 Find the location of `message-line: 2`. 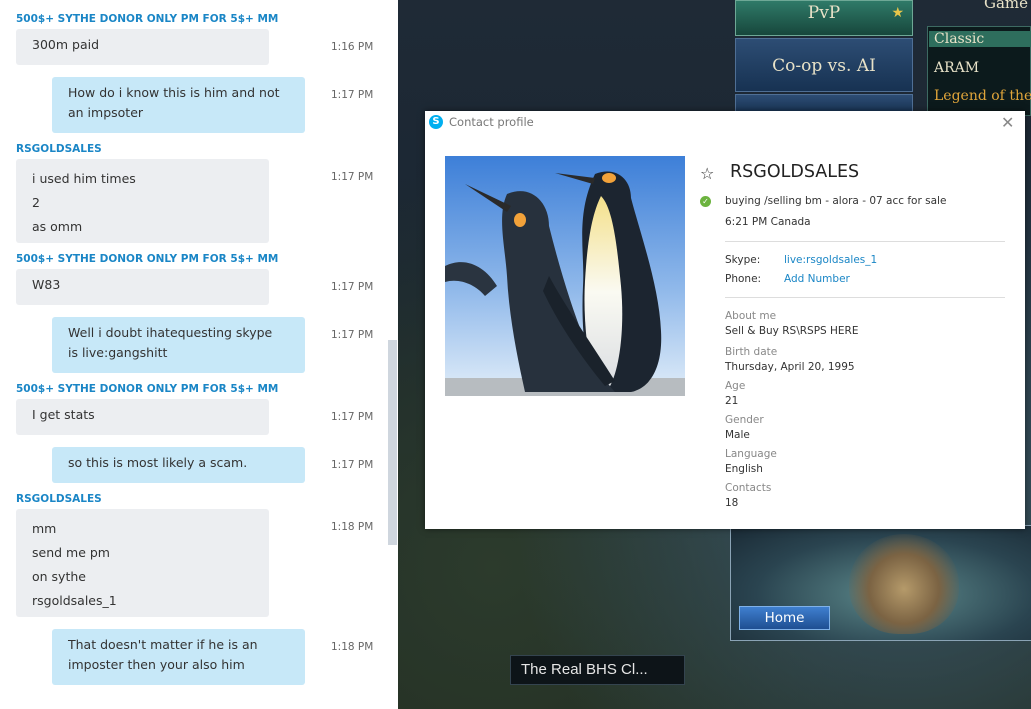

message-line: 2 is located at coordinates (36, 202).